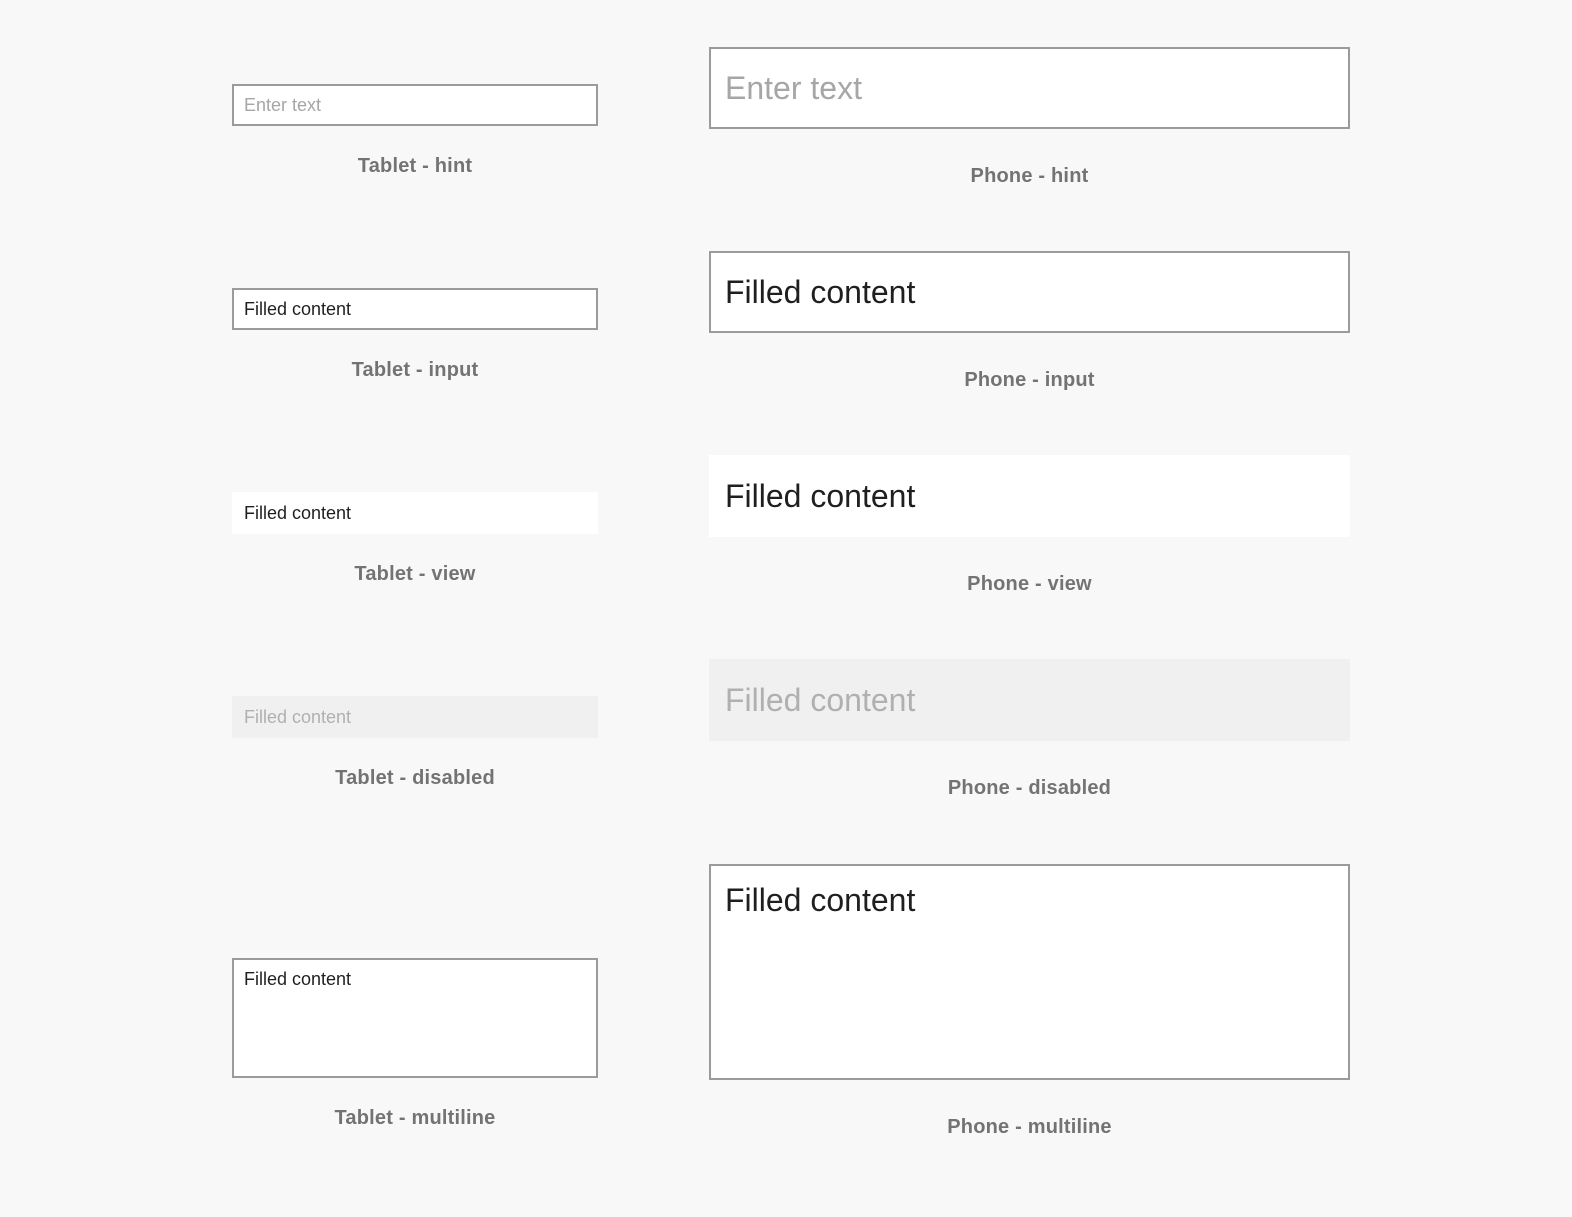 The height and width of the screenshot is (1217, 1572). Describe the element at coordinates (1029, 972) in the screenshot. I see `phone-multiline-textarea: Filled content` at that location.